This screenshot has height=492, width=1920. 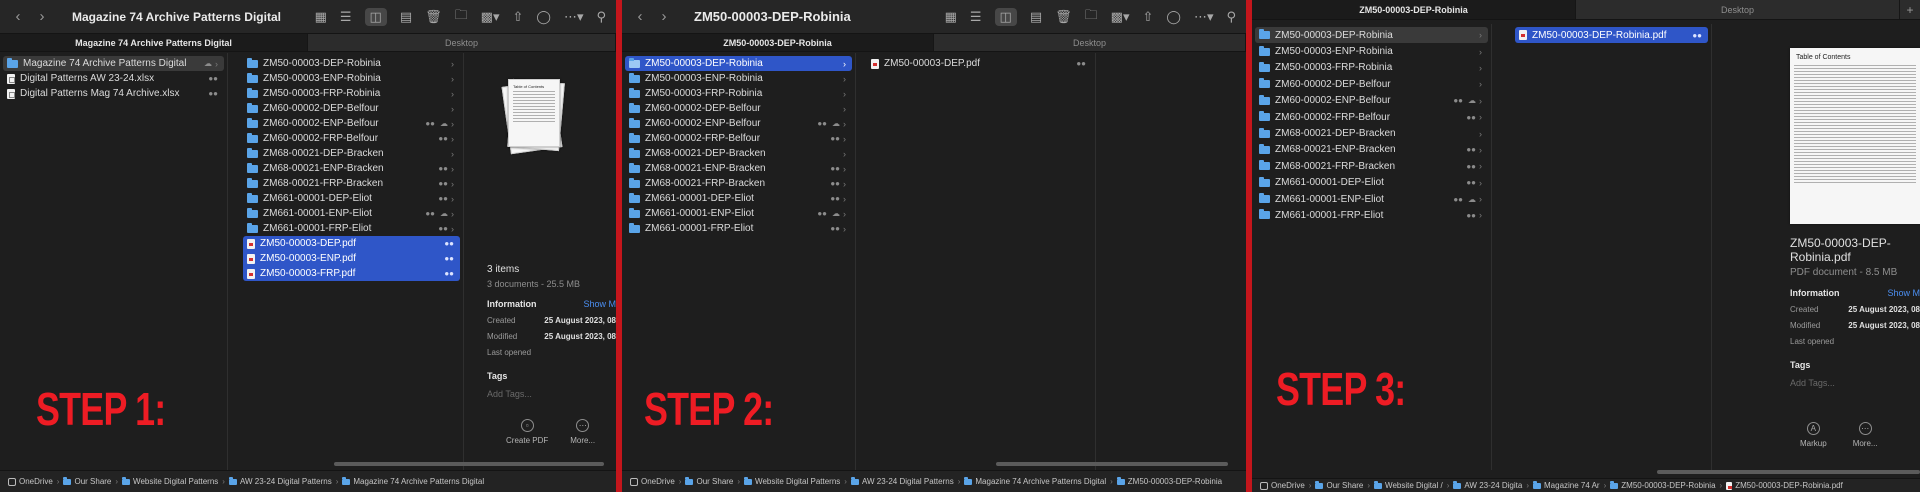 What do you see at coordinates (640, 16) in the screenshot?
I see `chevron-left-icon: ‹` at bounding box center [640, 16].